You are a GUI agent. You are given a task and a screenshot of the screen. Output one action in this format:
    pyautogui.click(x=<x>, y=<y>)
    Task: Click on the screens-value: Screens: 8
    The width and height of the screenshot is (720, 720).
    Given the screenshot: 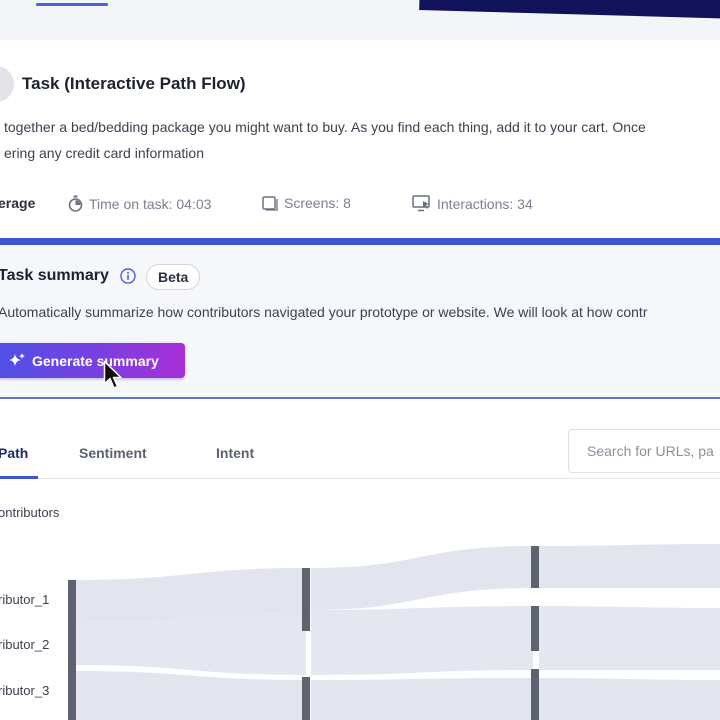 What is the action you would take?
    pyautogui.click(x=317, y=203)
    